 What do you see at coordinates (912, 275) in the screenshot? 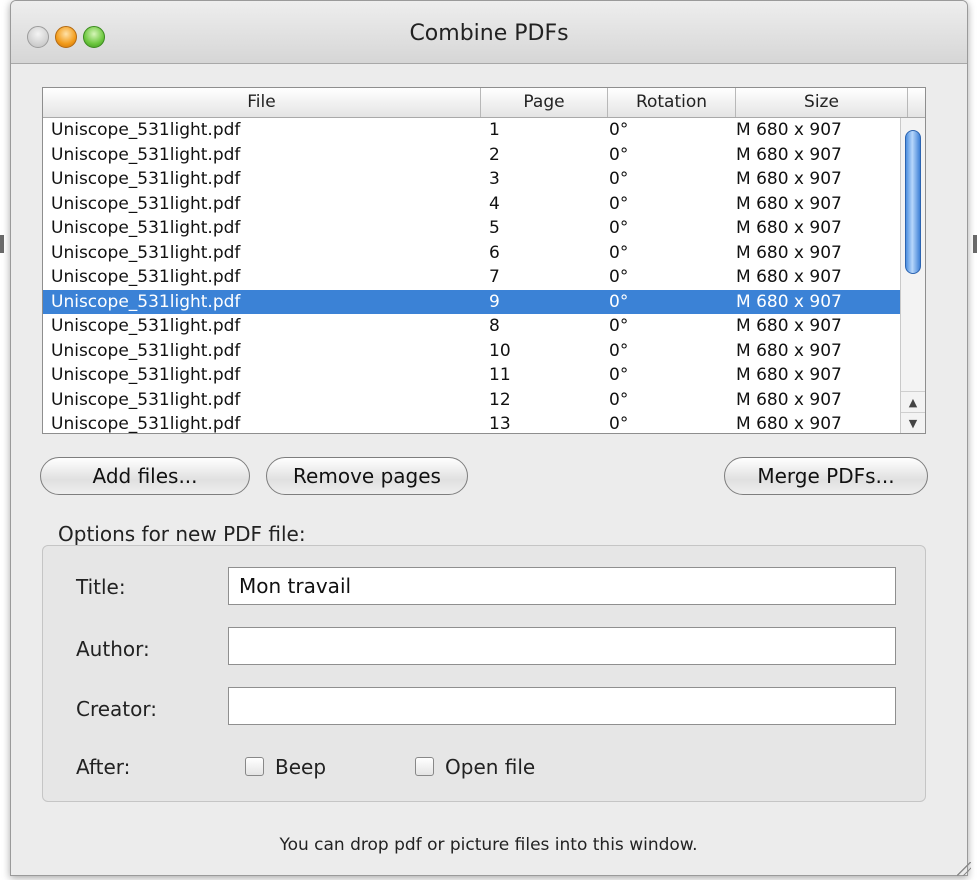
I see `vertical-scrollbar: ▲ ▼` at bounding box center [912, 275].